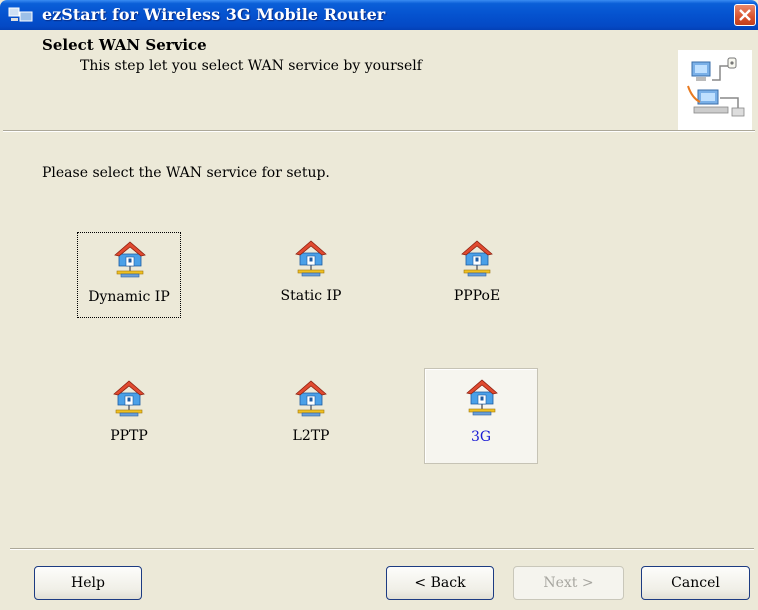  Describe the element at coordinates (440, 583) in the screenshot. I see `back-button: < Back` at that location.